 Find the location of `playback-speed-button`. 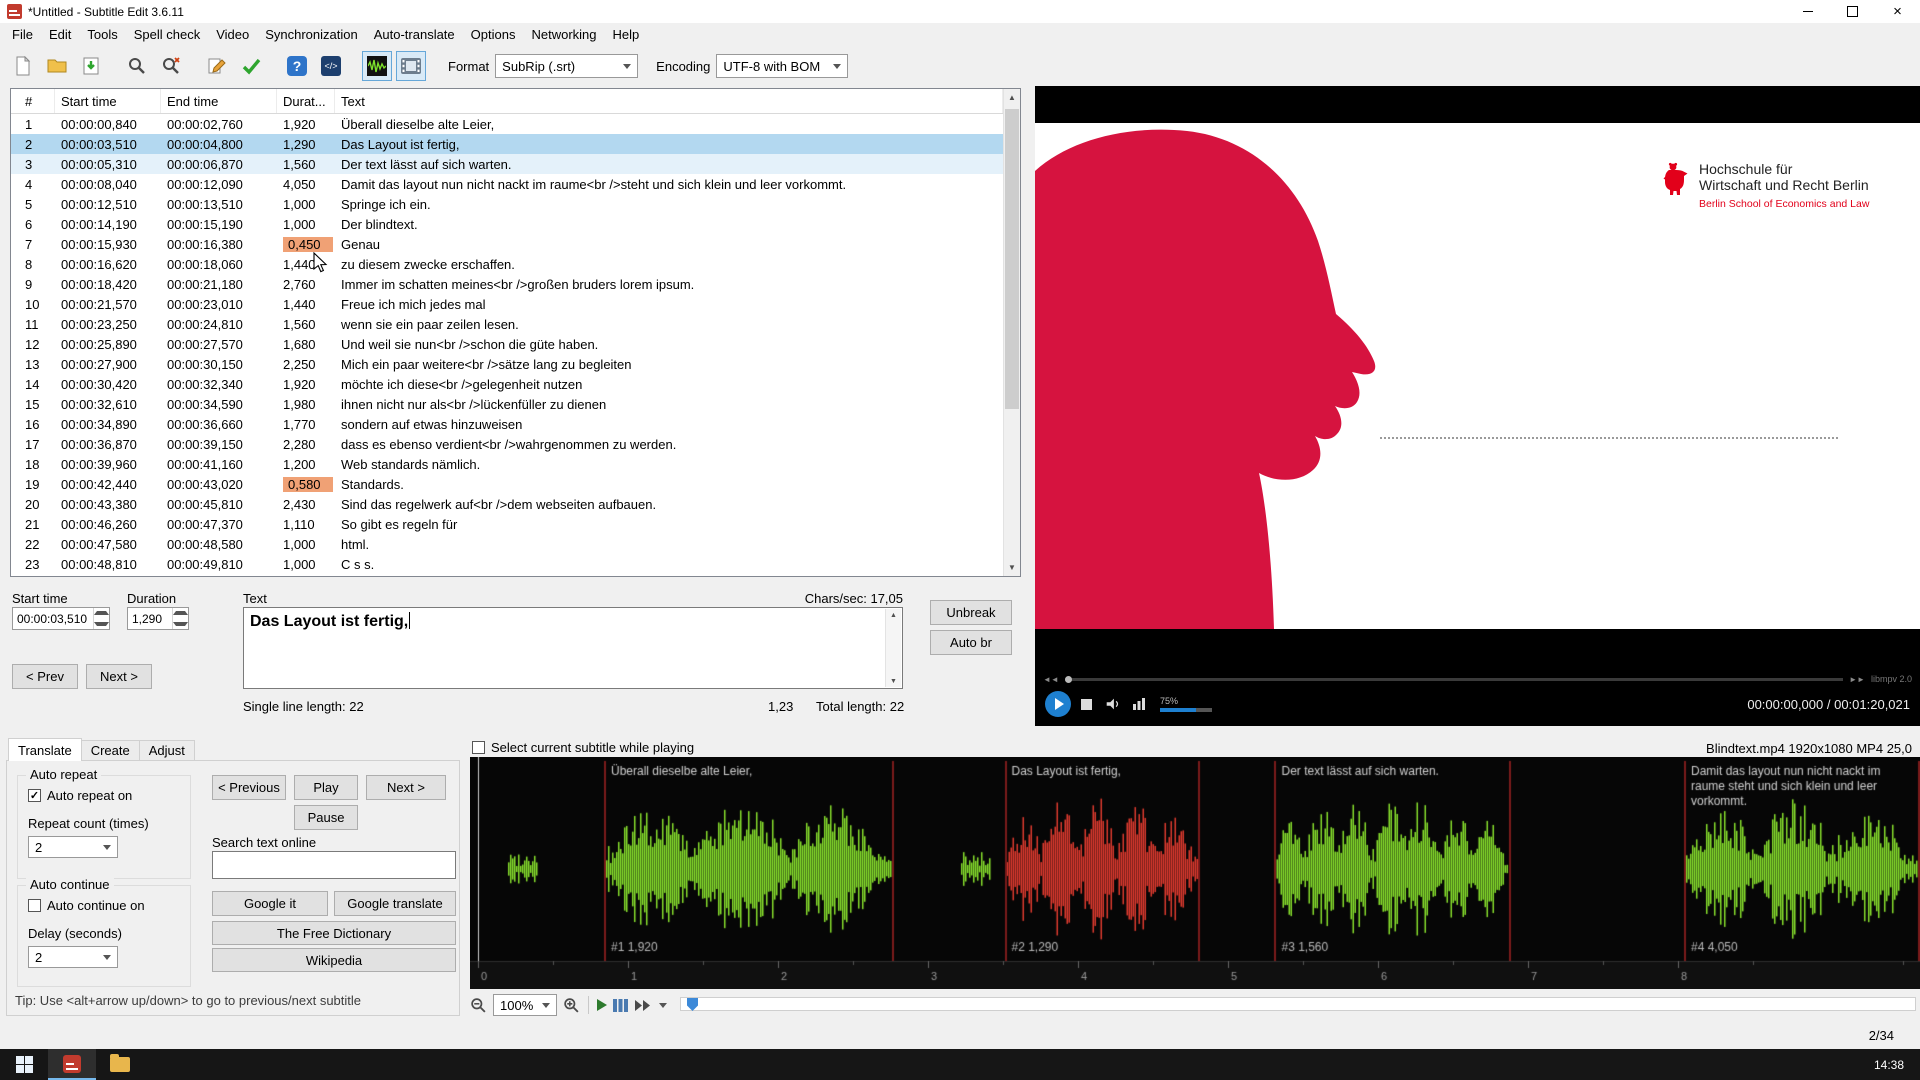

playback-speed-button is located at coordinates (650, 1005).